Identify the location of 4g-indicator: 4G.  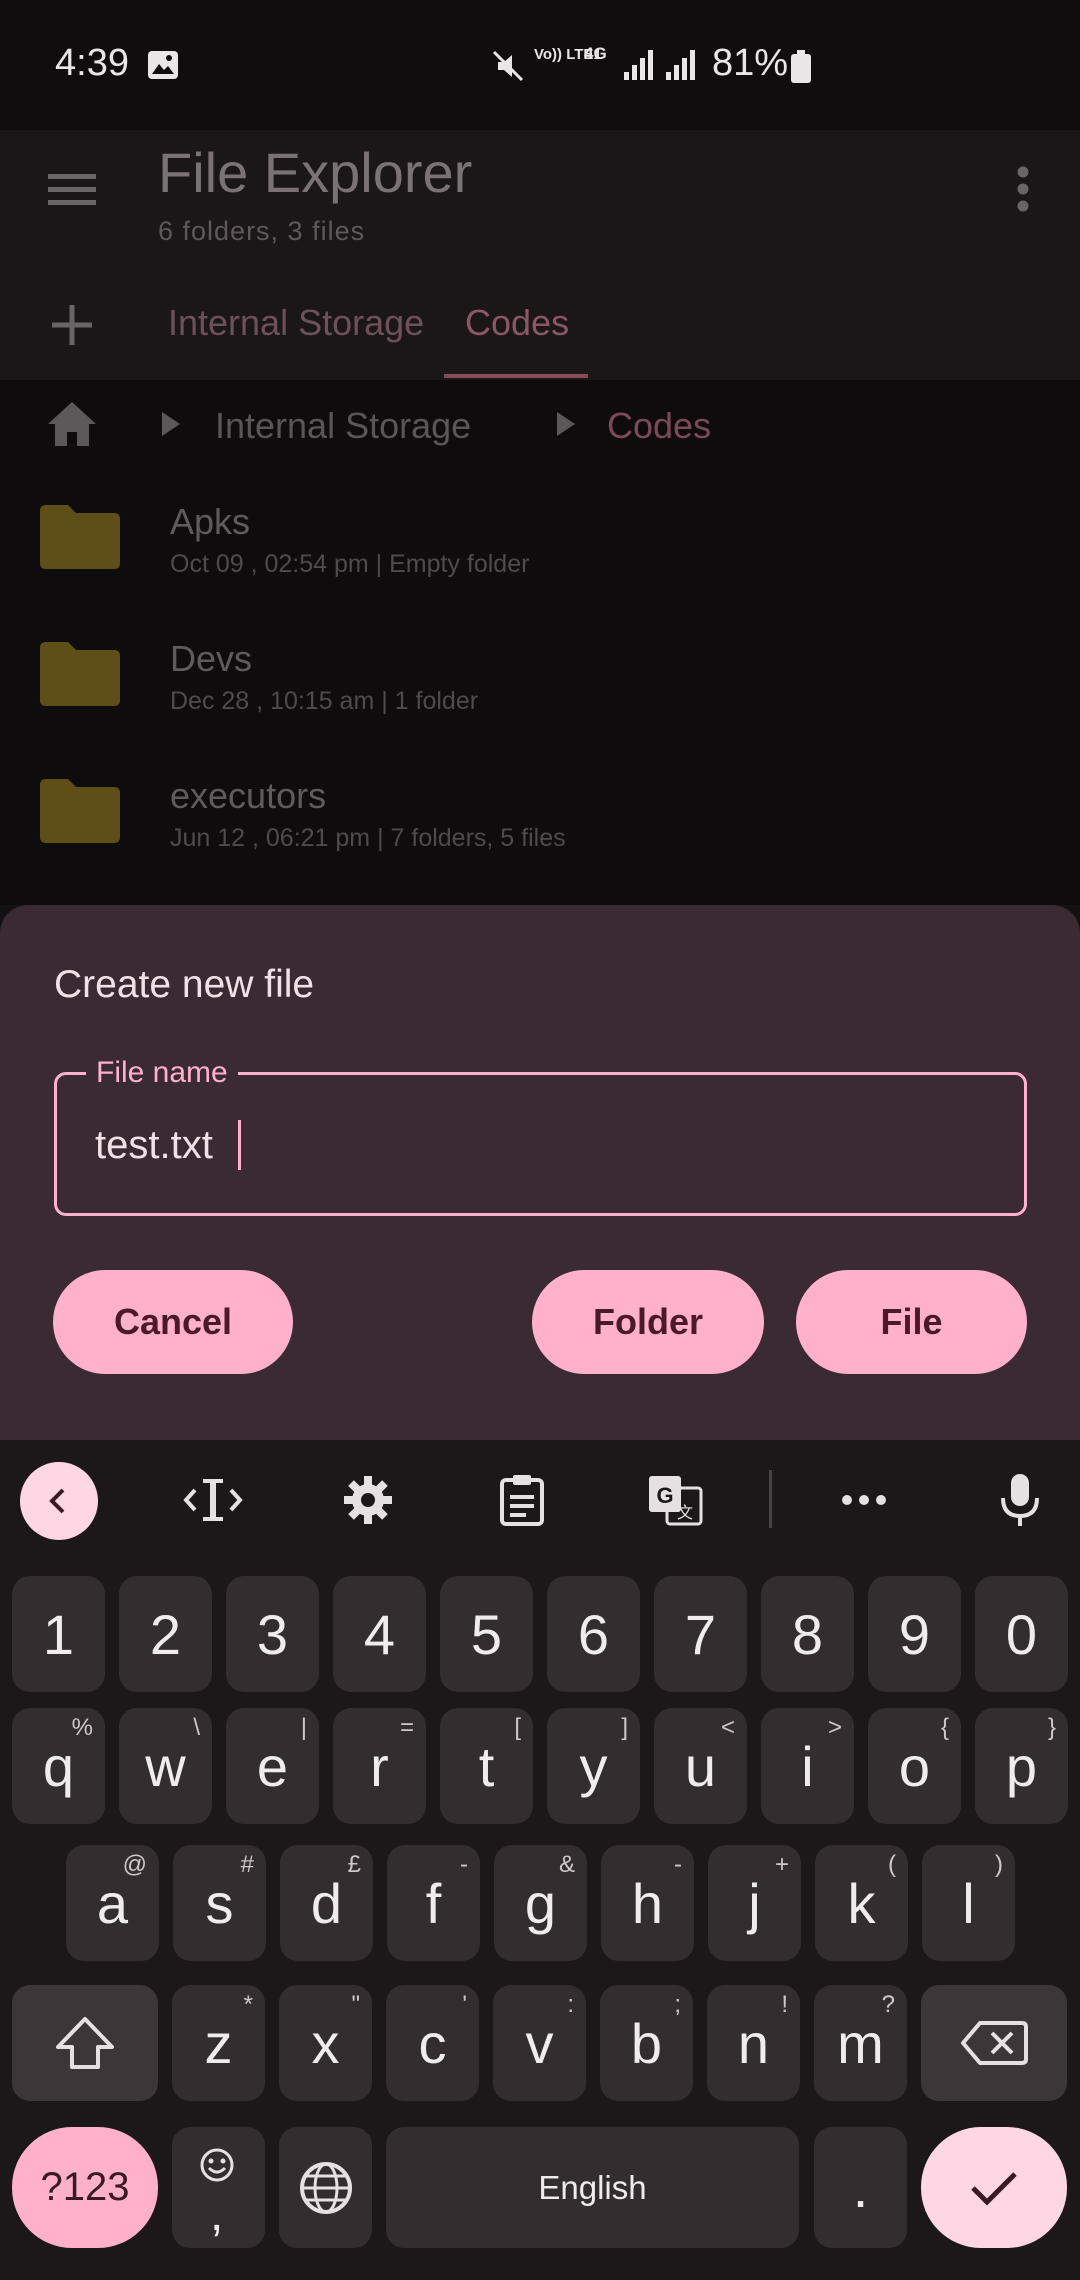
(595, 53).